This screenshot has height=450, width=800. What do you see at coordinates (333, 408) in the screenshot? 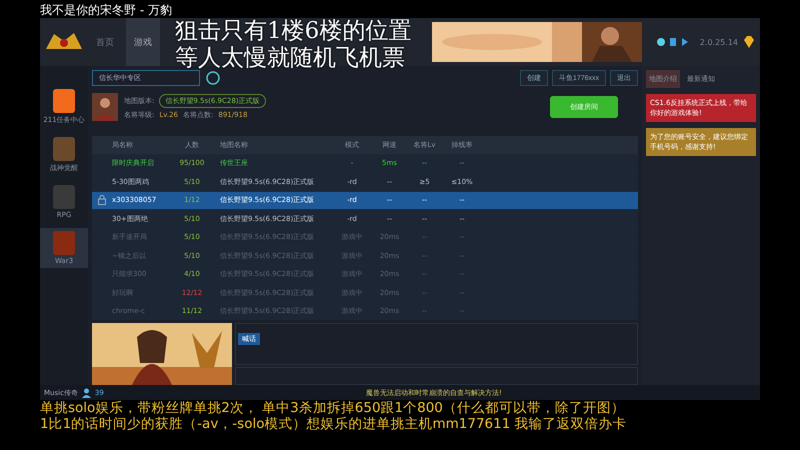
I see `subtitle-line: 单挑solo娱乐，带粉丝牌单挑2次， 单中3杀加拆掉650跟1个800（什么都可以带，除了开图）` at bounding box center [333, 408].